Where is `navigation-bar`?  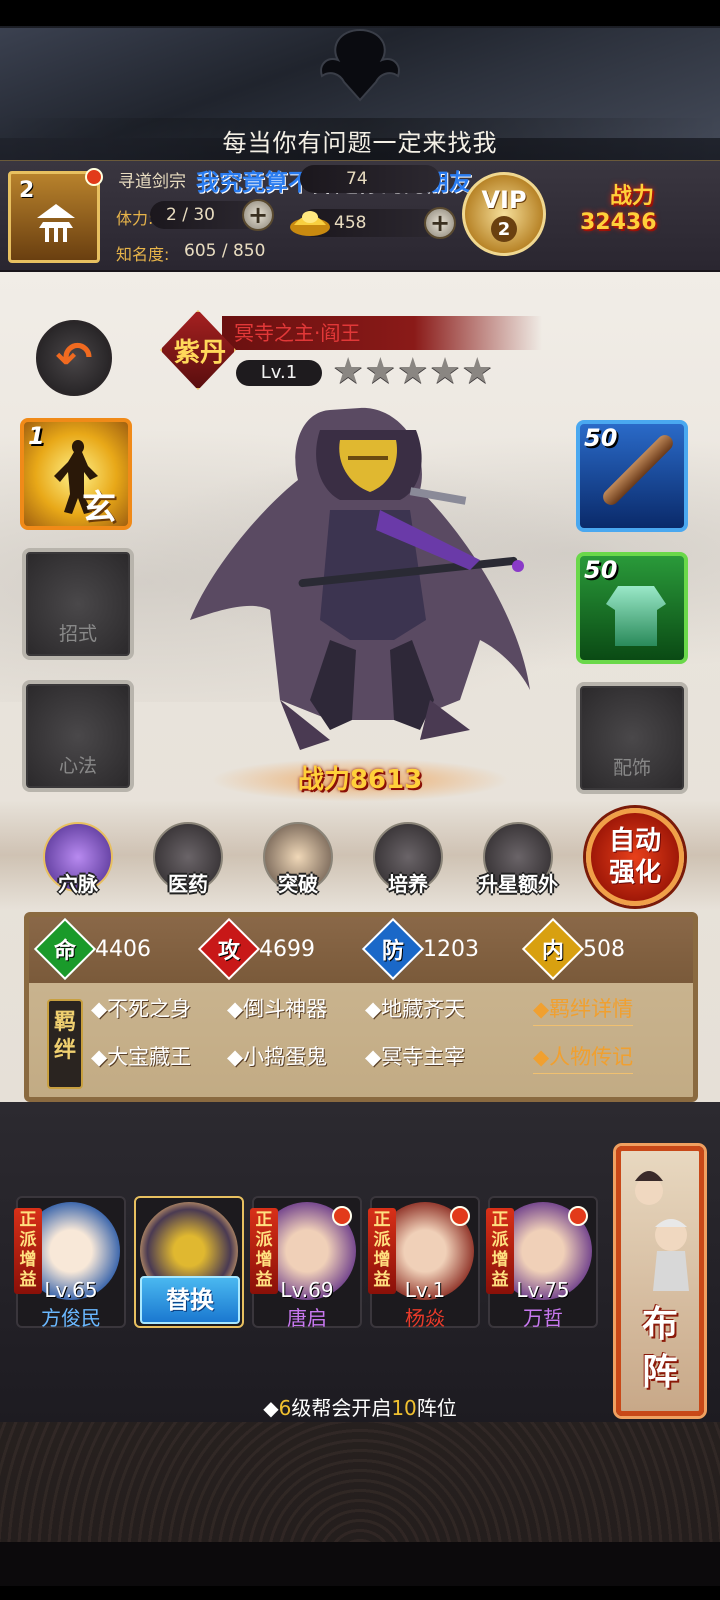
navigation-bar is located at coordinates (360, 1593).